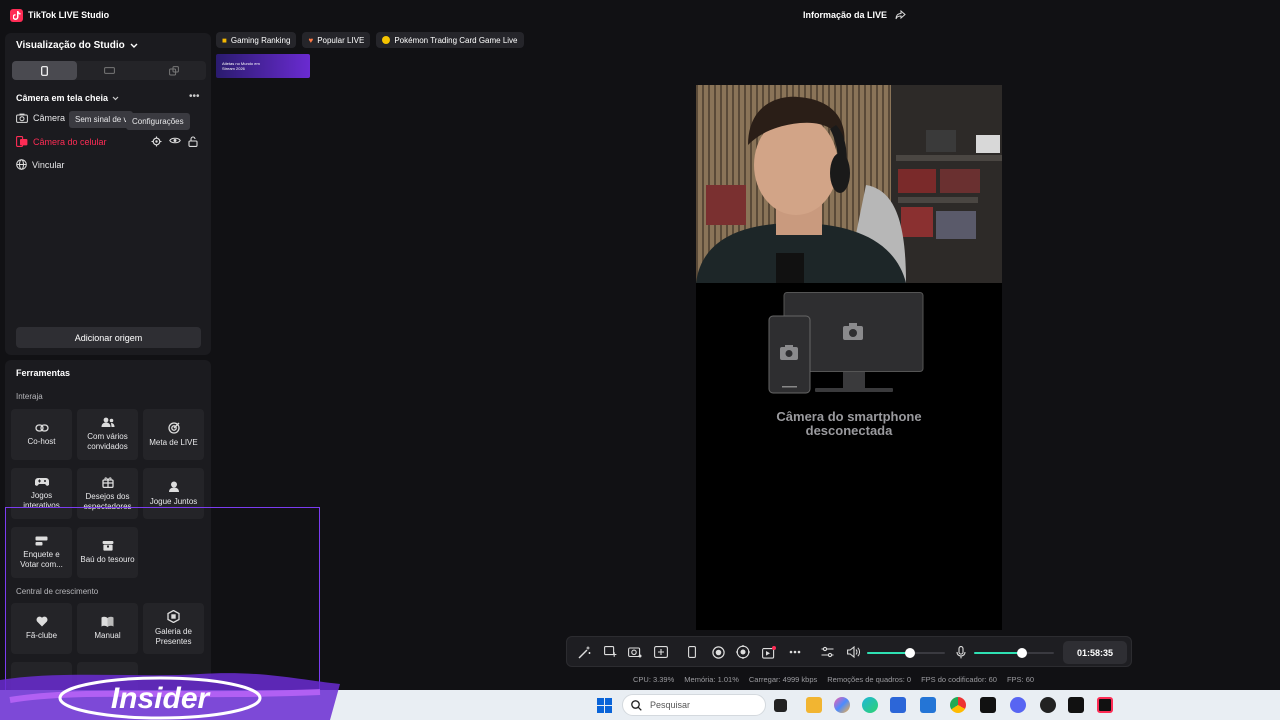 The width and height of the screenshot is (1280, 720). I want to click on no-signal-tooltip: Sem sinal de v, so click(101, 119).